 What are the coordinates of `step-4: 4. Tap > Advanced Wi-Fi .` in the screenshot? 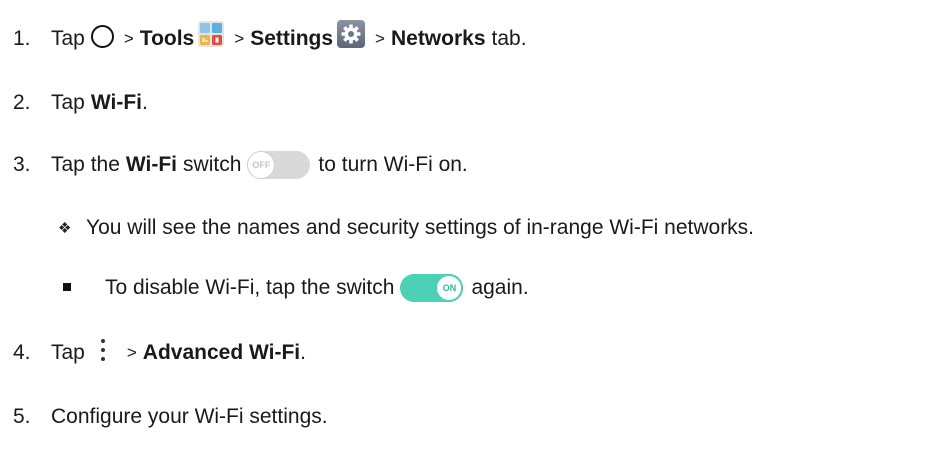 It's located at (159, 353).